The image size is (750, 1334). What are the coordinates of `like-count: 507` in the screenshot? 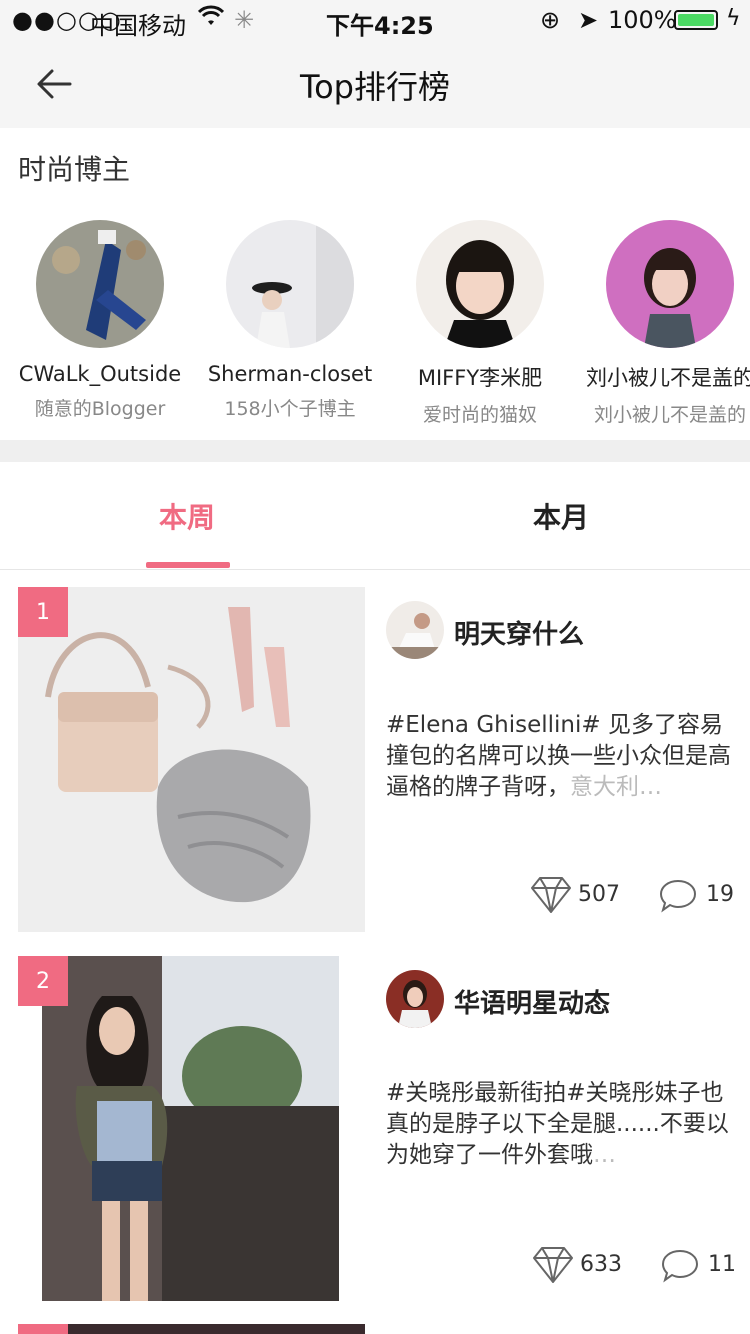 It's located at (599, 894).